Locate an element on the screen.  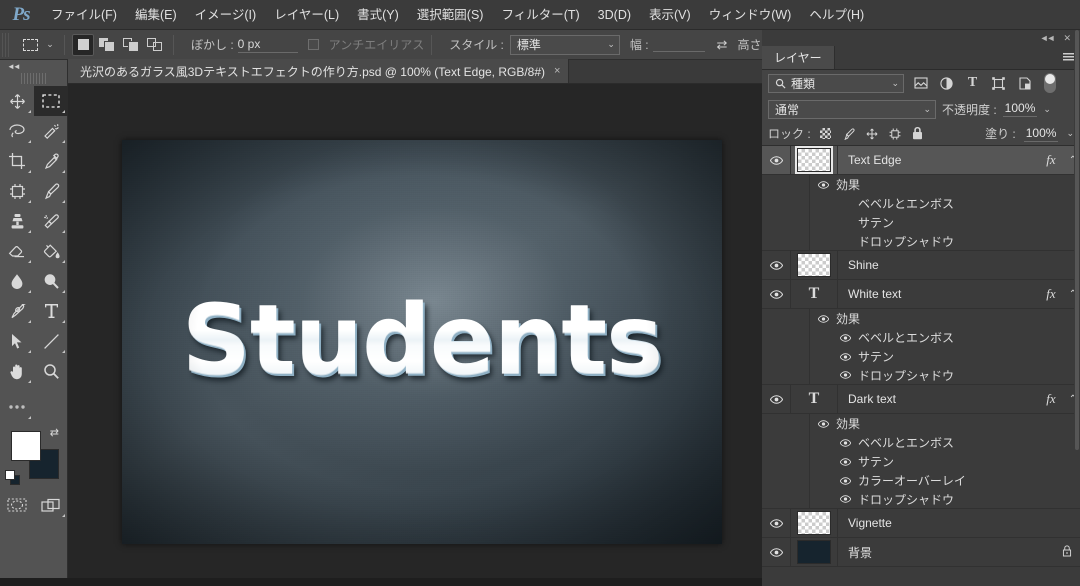
paint-bucket-tool is located at coordinates (51, 251).